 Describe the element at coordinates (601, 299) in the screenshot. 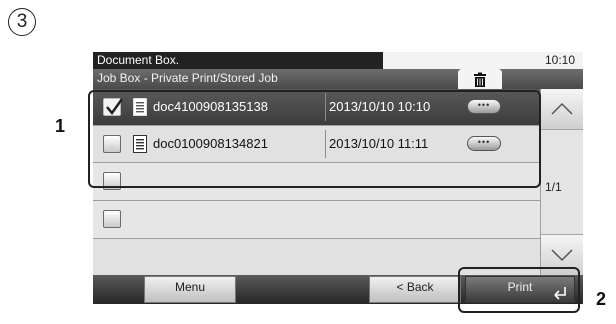

I see `callout-number-2: 2` at that location.